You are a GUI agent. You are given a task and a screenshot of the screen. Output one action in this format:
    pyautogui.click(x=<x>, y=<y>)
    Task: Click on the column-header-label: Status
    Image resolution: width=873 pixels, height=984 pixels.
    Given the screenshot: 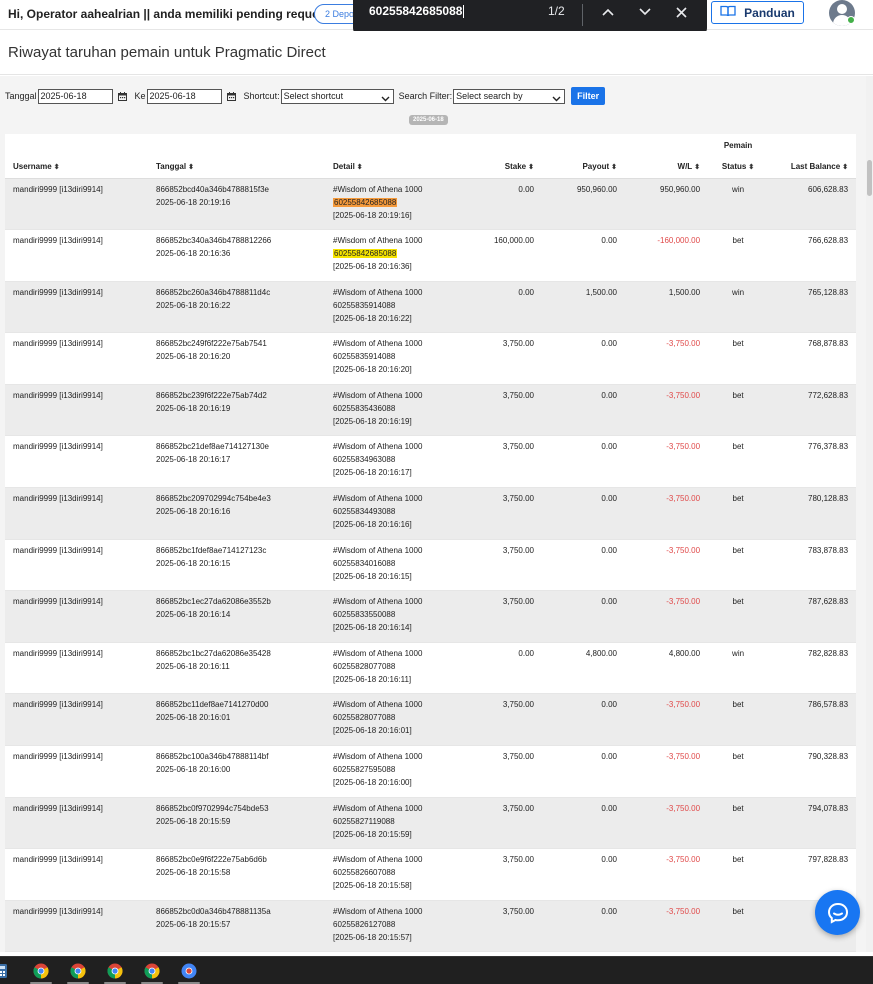 What is the action you would take?
    pyautogui.click(x=734, y=167)
    